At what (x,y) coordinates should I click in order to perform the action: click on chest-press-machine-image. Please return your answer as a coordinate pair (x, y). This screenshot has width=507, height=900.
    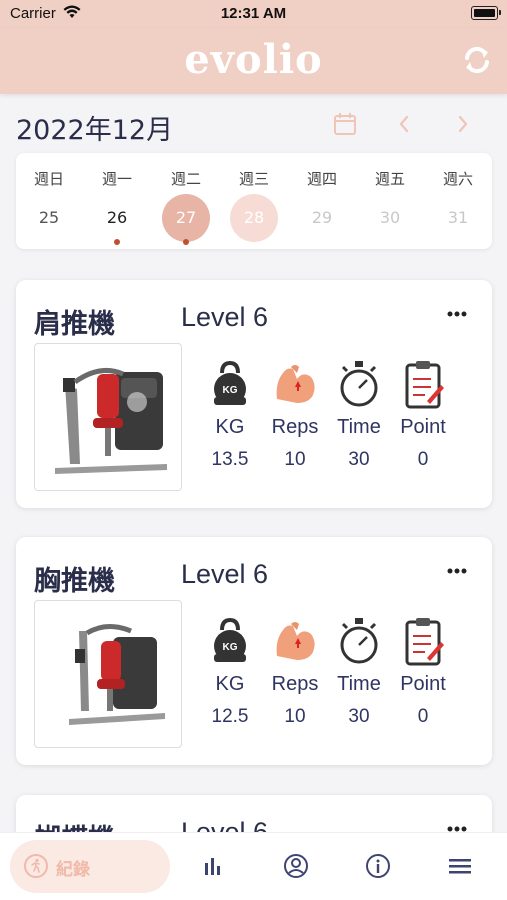
    Looking at the image, I should click on (108, 674).